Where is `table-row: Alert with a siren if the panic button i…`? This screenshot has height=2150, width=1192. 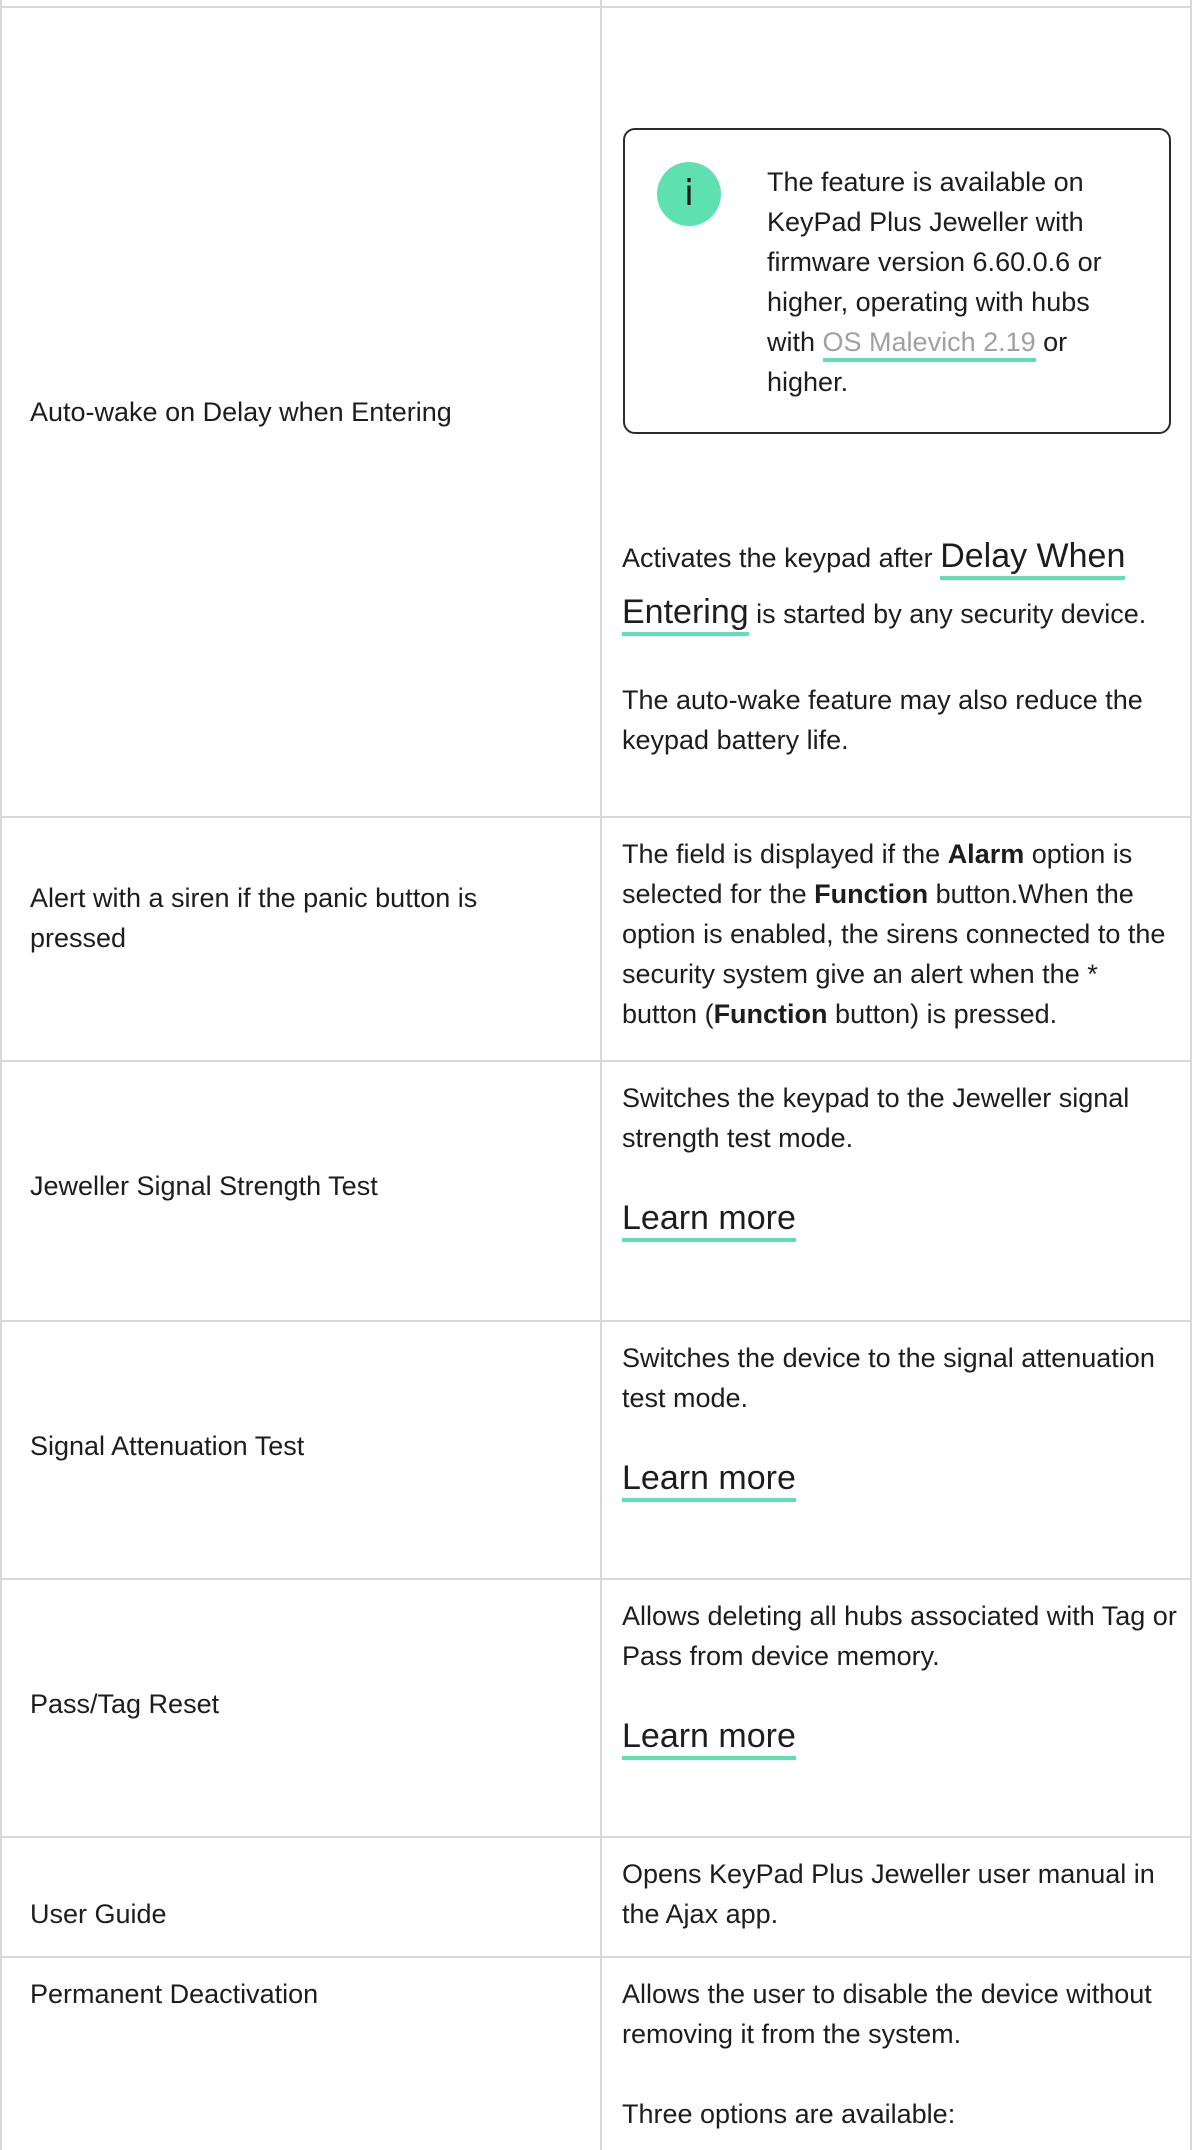 table-row: Alert with a siren if the panic button i… is located at coordinates (597, 939).